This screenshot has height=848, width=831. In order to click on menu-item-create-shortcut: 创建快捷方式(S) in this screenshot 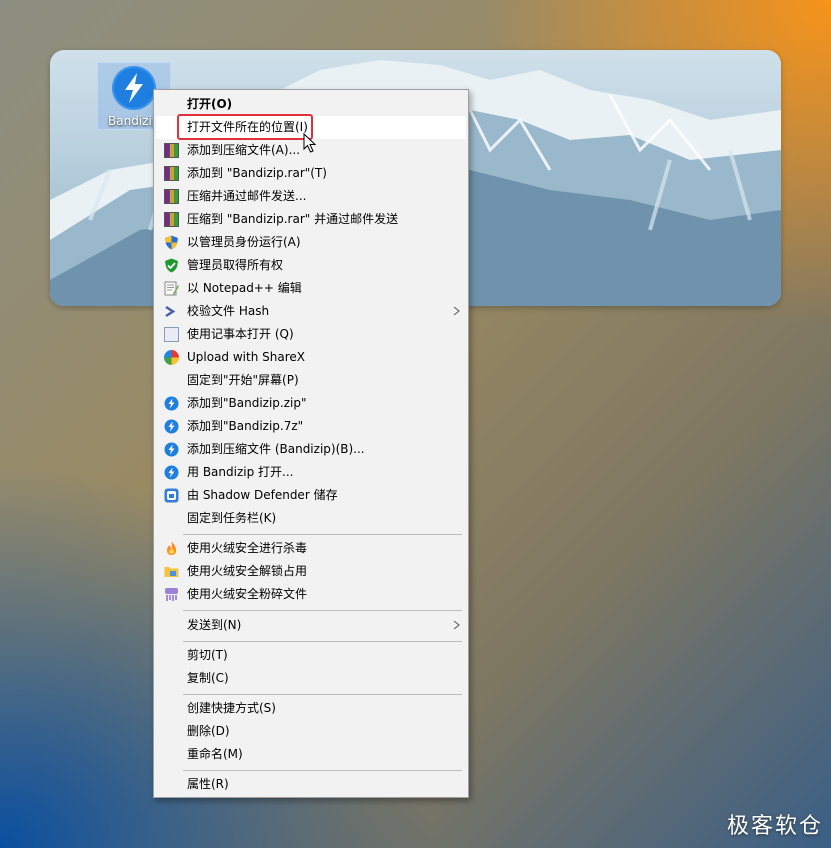, I will do `click(311, 708)`.